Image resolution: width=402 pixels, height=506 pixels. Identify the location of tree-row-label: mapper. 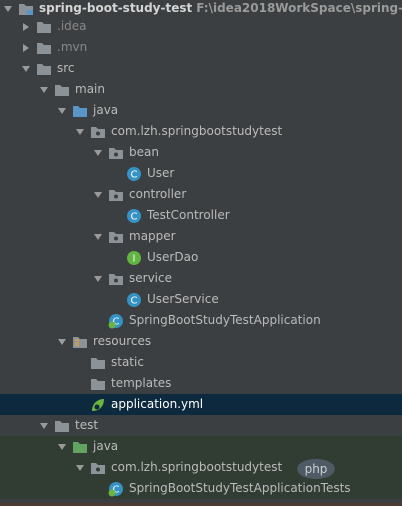
(152, 236).